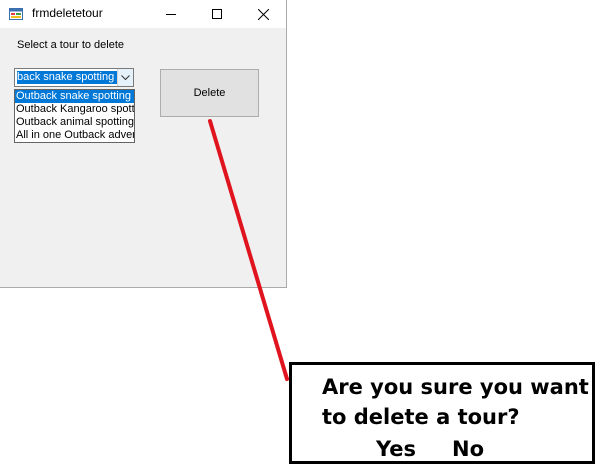 This screenshot has height=468, width=599. I want to click on chevron-down-icon, so click(125, 77).